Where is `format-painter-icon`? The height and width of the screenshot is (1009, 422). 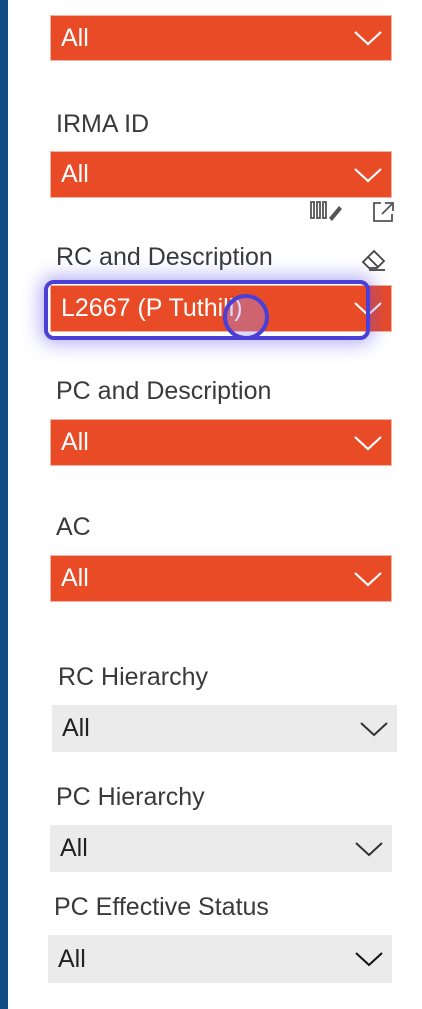 format-painter-icon is located at coordinates (326, 212).